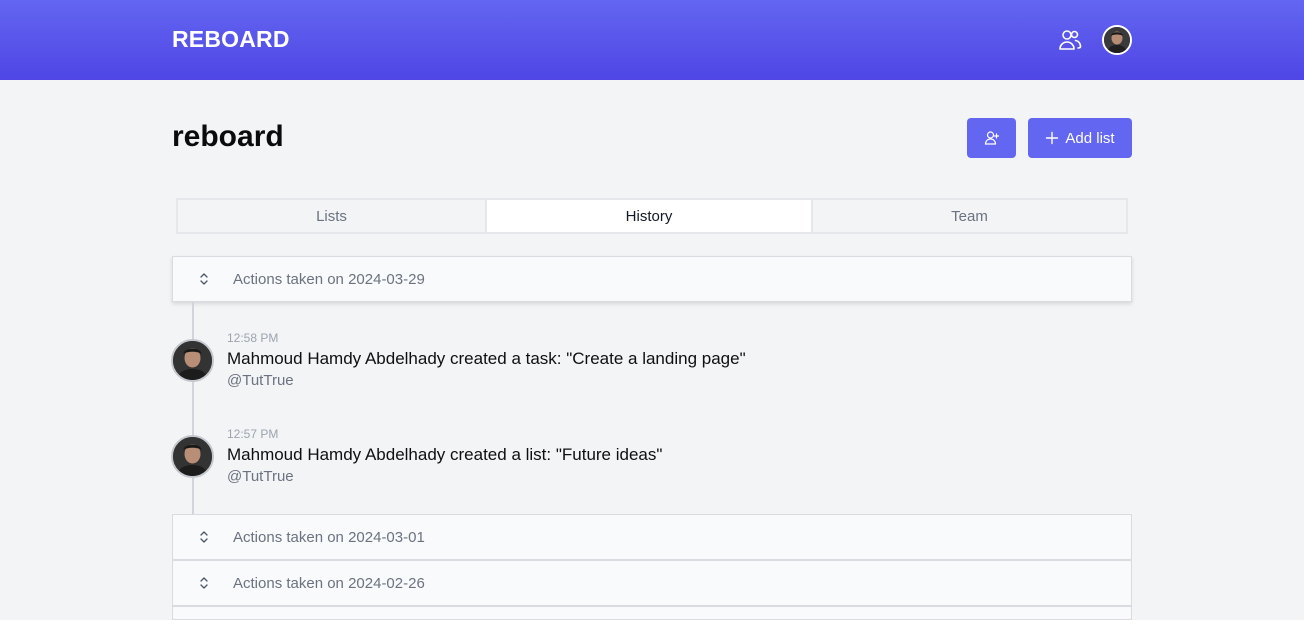  Describe the element at coordinates (1070, 40) in the screenshot. I see `users-icon` at that location.